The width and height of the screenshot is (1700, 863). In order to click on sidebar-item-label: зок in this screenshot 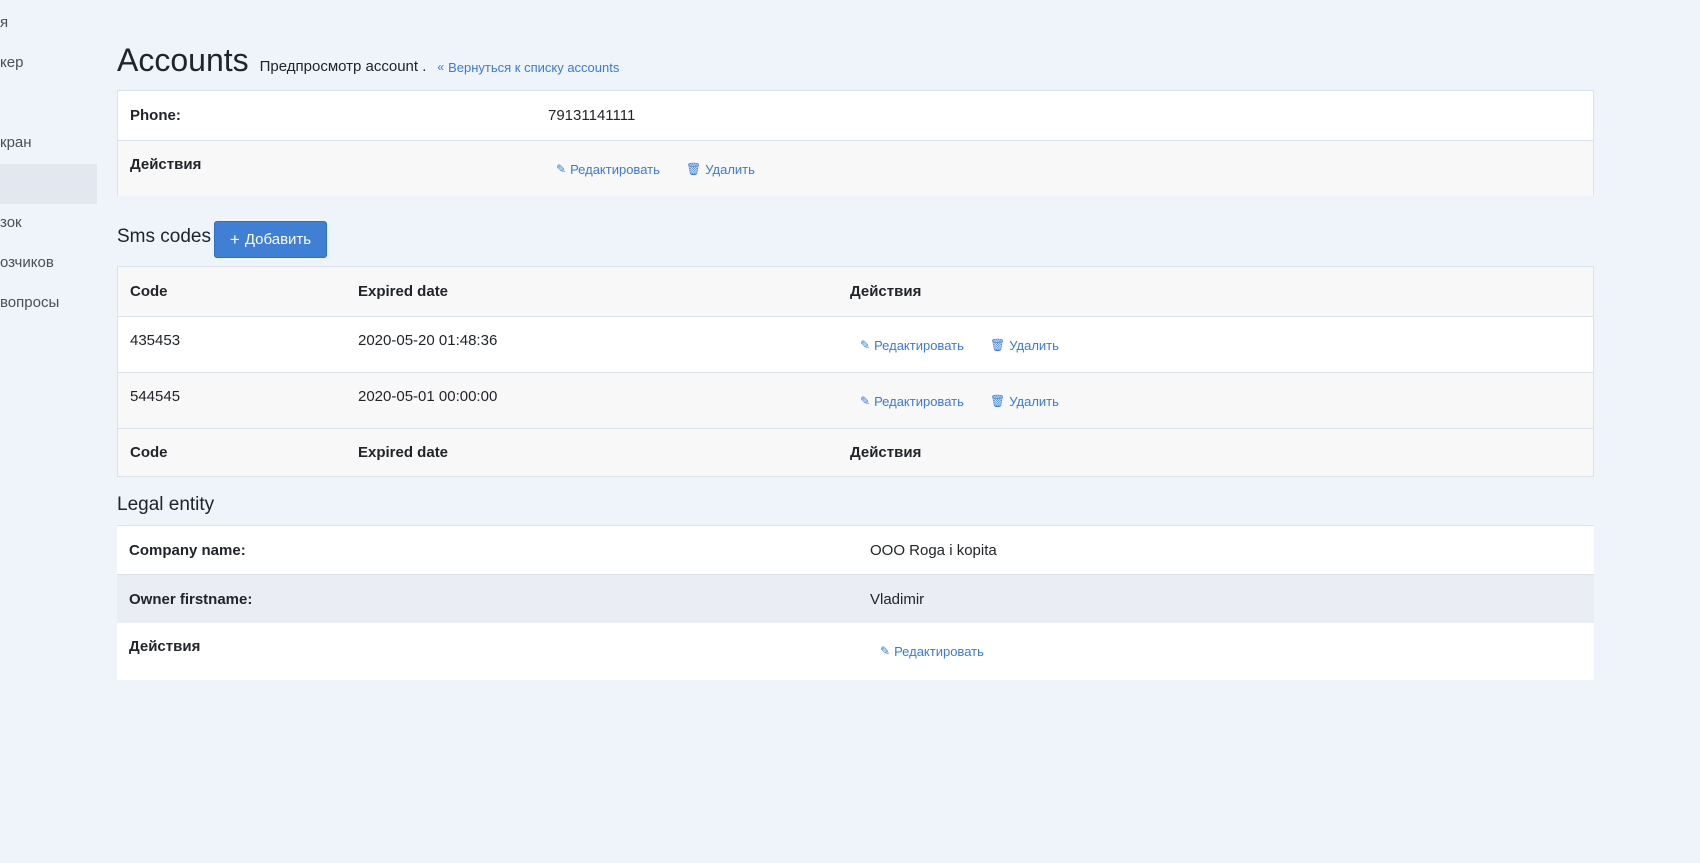, I will do `click(11, 222)`.